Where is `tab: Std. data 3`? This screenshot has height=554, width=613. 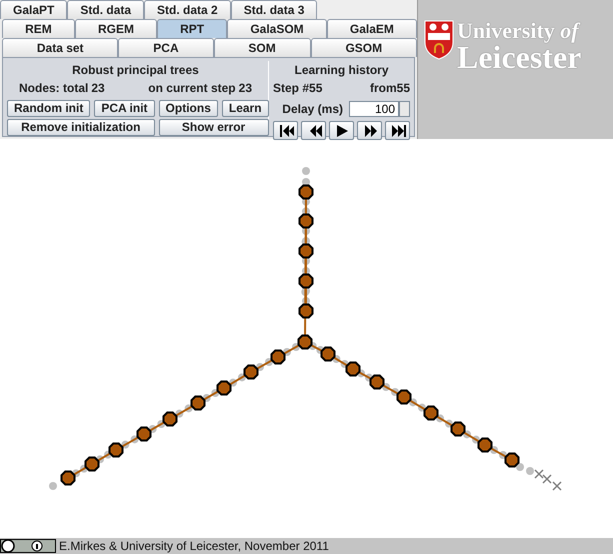
tab: Std. data 3 is located at coordinates (274, 9).